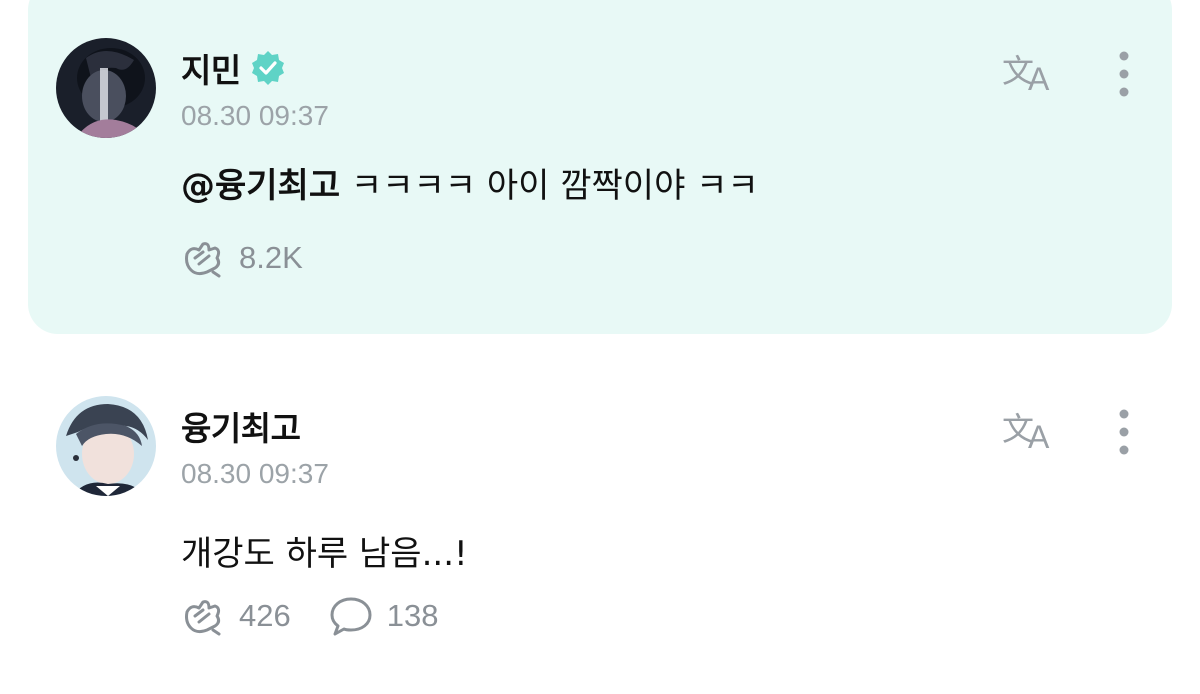 The height and width of the screenshot is (694, 1200). I want to click on author-row: 융기최고, so click(241, 426).